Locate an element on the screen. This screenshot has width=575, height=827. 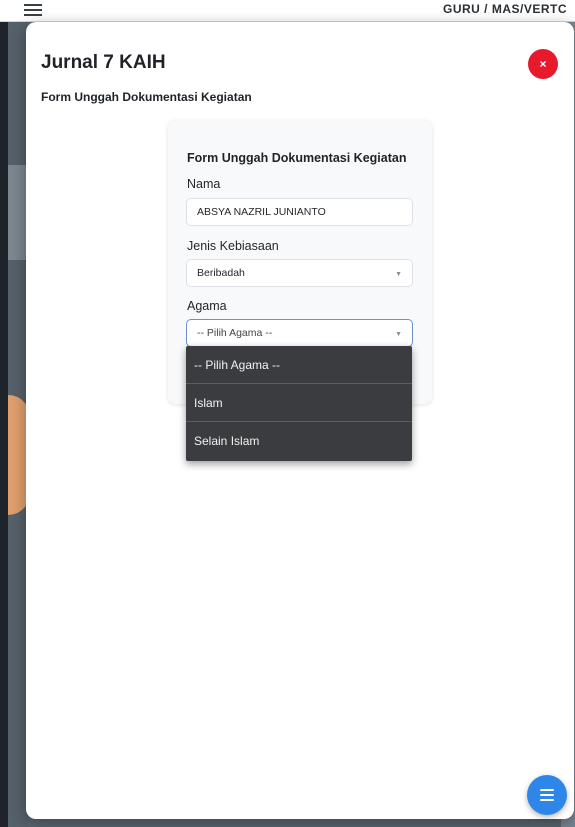
modal-subtitle: Form Unggah Dokumentasi Kegiatan is located at coordinates (146, 97).